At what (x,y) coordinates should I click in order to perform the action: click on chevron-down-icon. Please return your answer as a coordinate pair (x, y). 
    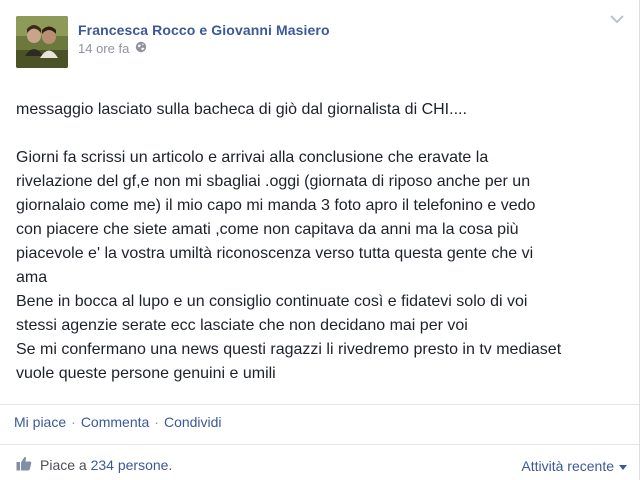
    Looking at the image, I should click on (617, 20).